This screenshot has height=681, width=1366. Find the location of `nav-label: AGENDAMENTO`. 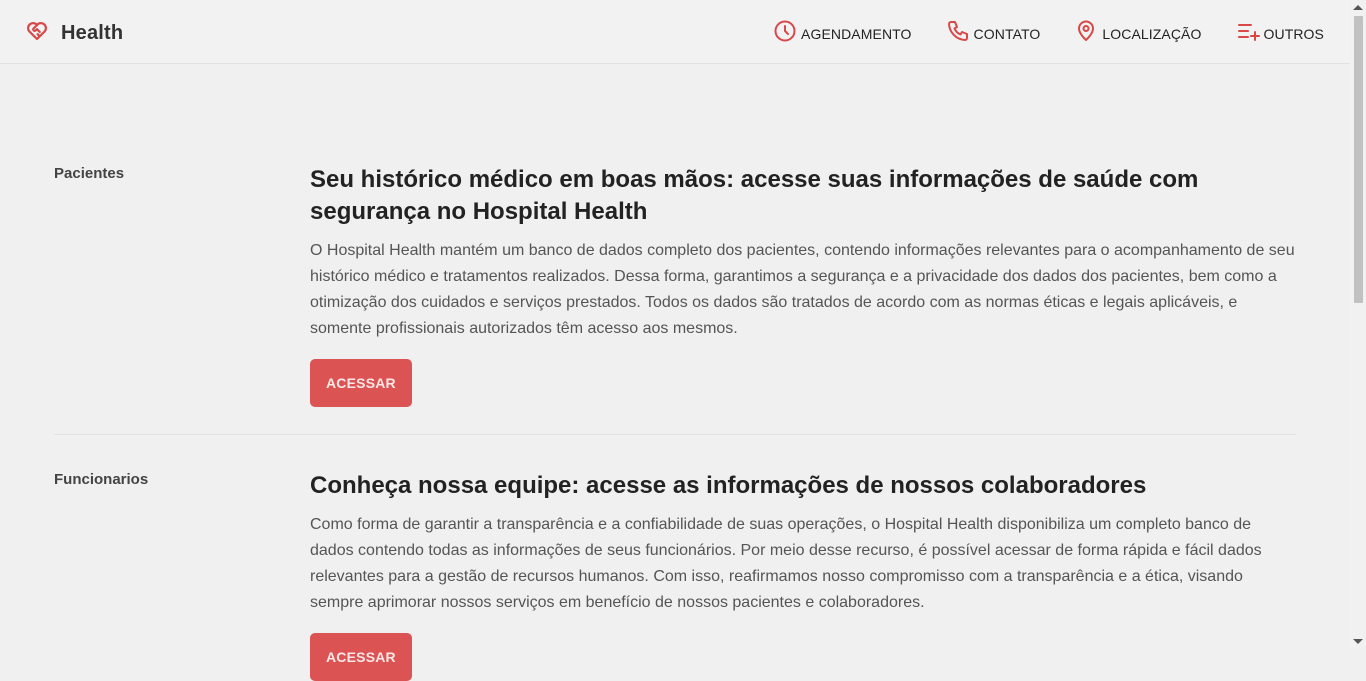

nav-label: AGENDAMENTO is located at coordinates (856, 33).